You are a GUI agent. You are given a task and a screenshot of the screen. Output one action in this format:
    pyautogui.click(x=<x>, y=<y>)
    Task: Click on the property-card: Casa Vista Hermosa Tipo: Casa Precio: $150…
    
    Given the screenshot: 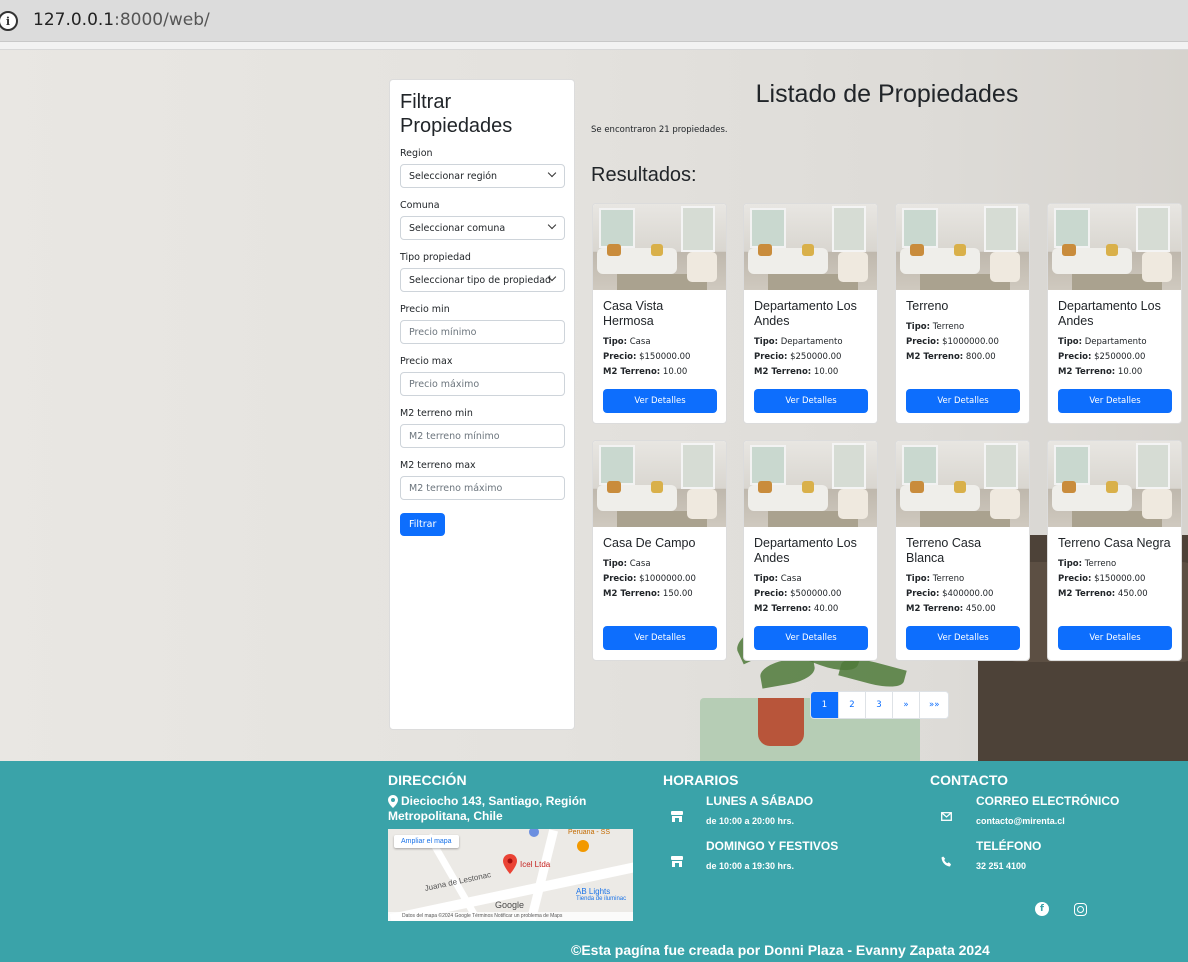 What is the action you would take?
    pyautogui.click(x=659, y=313)
    